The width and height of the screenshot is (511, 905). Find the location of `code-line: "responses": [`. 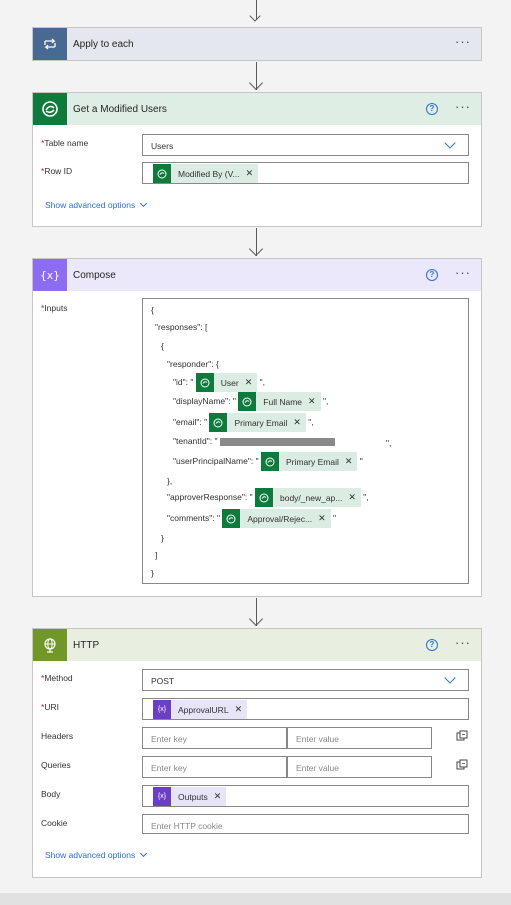

code-line: "responses": [ is located at coordinates (181, 327).